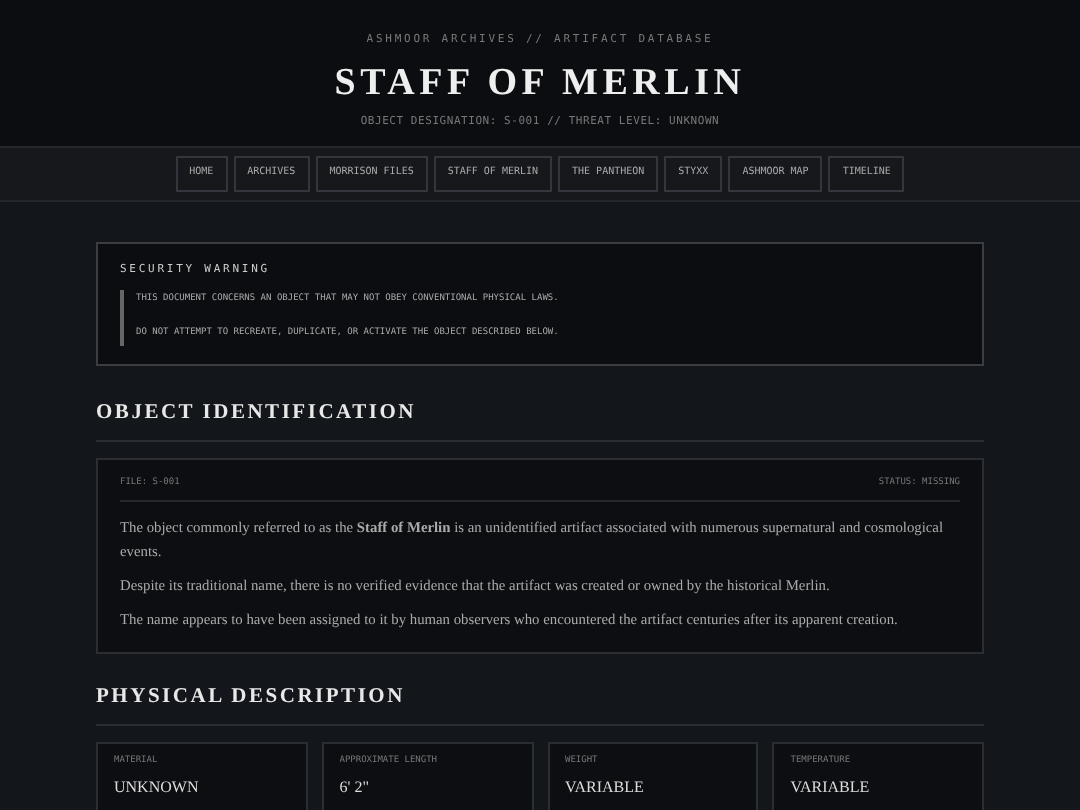 This screenshot has width=1080, height=810. Describe the element at coordinates (540, 704) in the screenshot. I see `section-heading: PHYSICAL DESCRIPTION` at that location.